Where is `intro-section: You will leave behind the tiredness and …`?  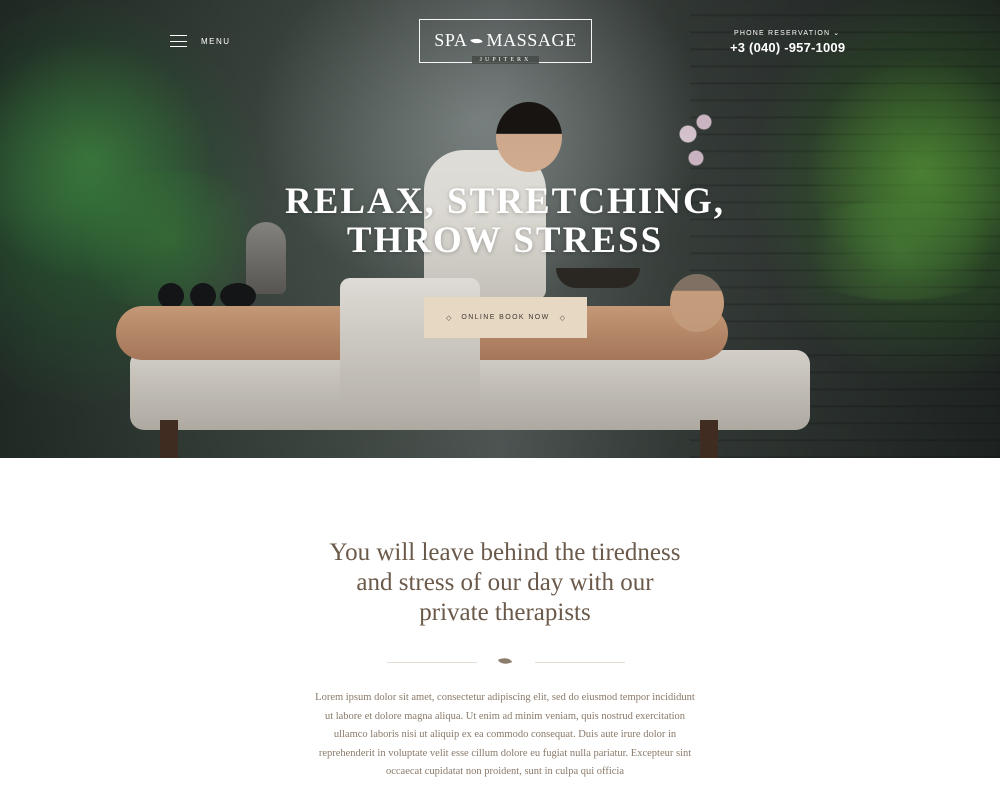
intro-section: You will leave behind the tiredness and … is located at coordinates (505, 583).